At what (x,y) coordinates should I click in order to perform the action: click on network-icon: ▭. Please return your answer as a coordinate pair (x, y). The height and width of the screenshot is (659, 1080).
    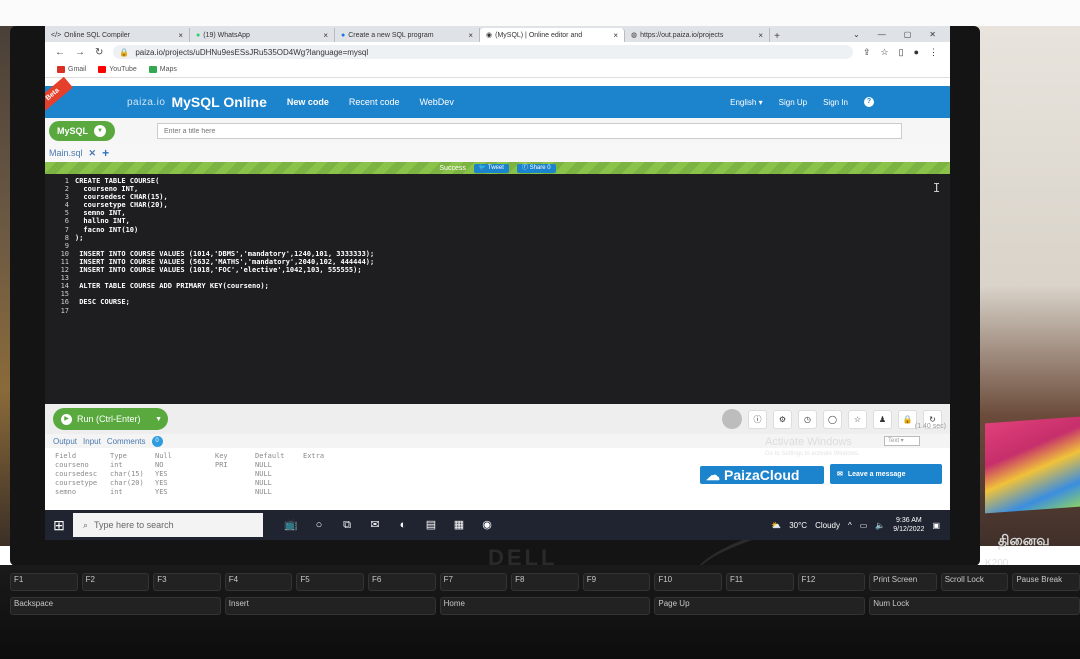
    Looking at the image, I should click on (864, 525).